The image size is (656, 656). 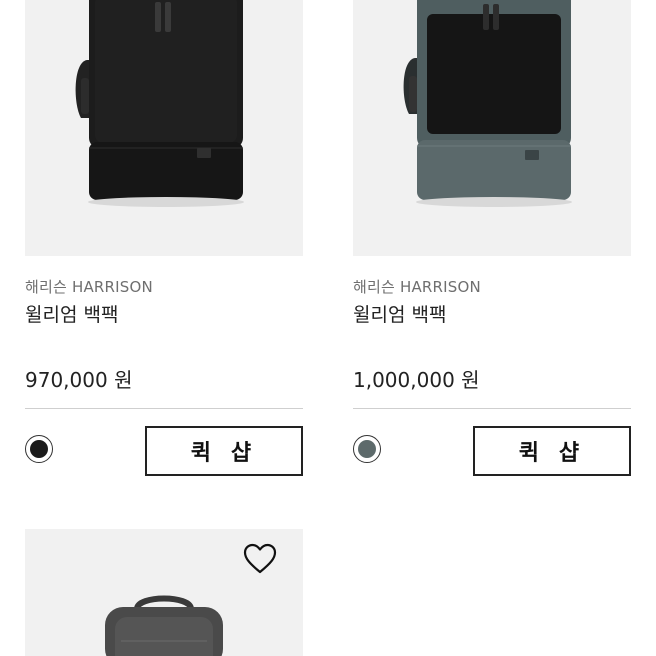 What do you see at coordinates (79, 380) in the screenshot?
I see `product-price: 970,000 원` at bounding box center [79, 380].